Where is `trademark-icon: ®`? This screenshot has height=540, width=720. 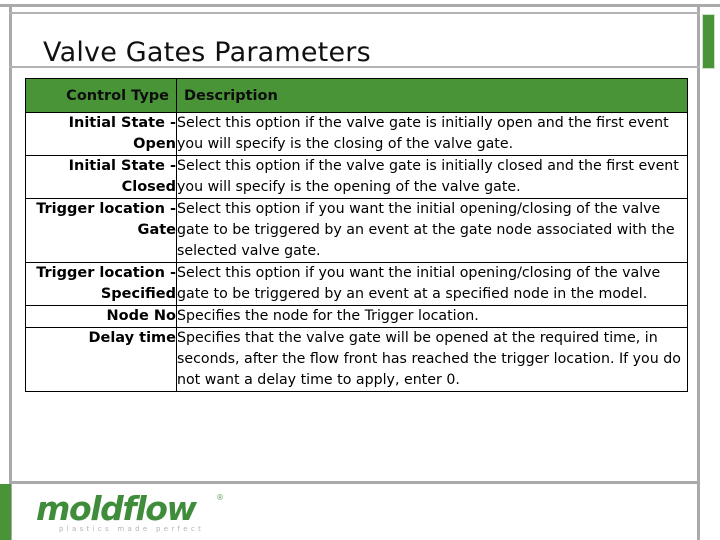
trademark-icon: ® is located at coordinates (220, 497).